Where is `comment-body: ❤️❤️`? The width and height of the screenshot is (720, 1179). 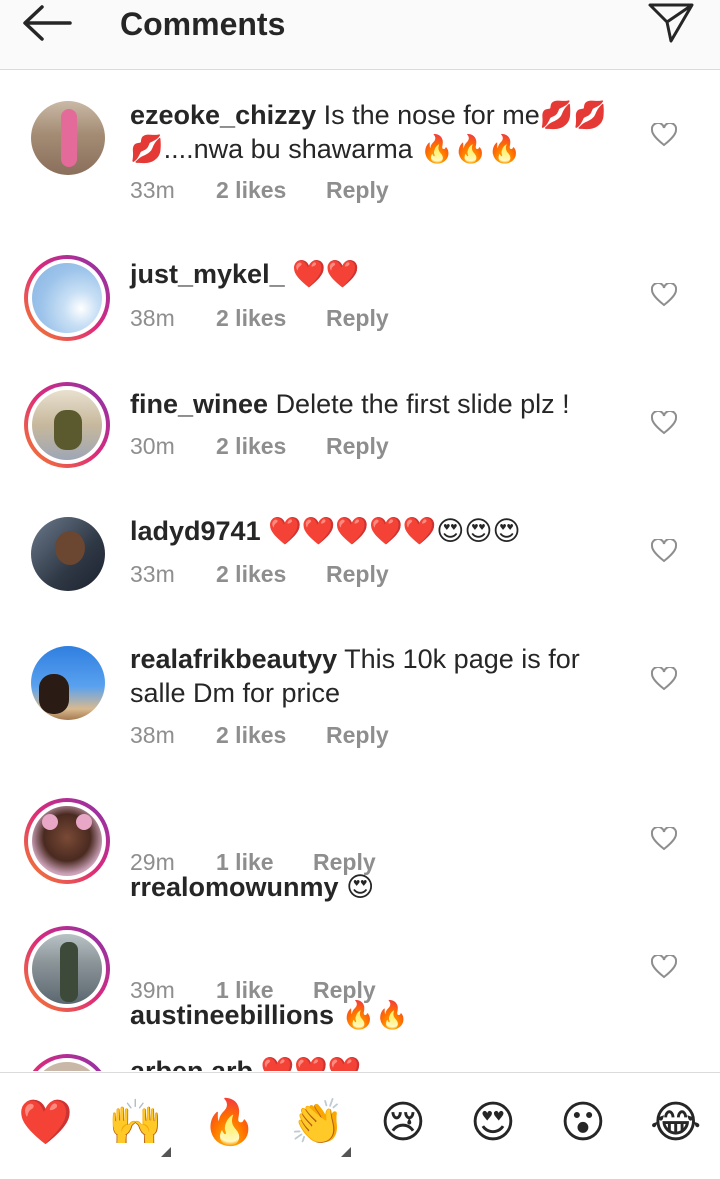
comment-body: ❤️❤️ is located at coordinates (326, 274).